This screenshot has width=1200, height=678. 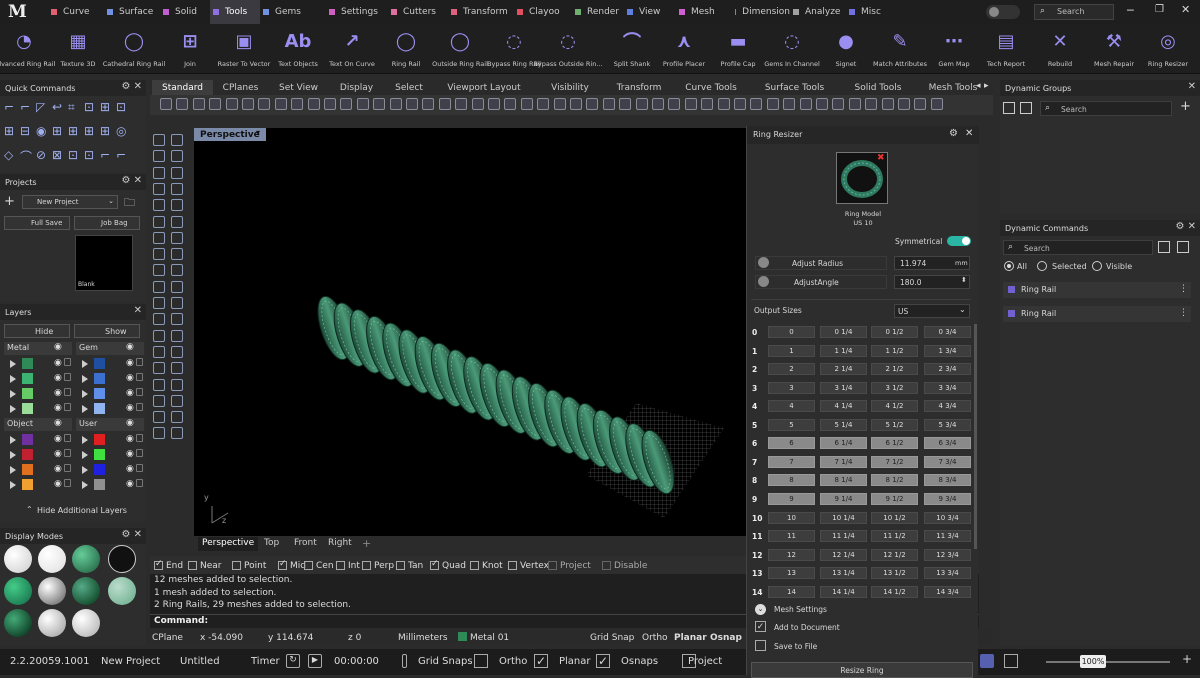 What do you see at coordinates (1078, 247) in the screenshot?
I see `dynamic-commands-search: ⌕ Search` at bounding box center [1078, 247].